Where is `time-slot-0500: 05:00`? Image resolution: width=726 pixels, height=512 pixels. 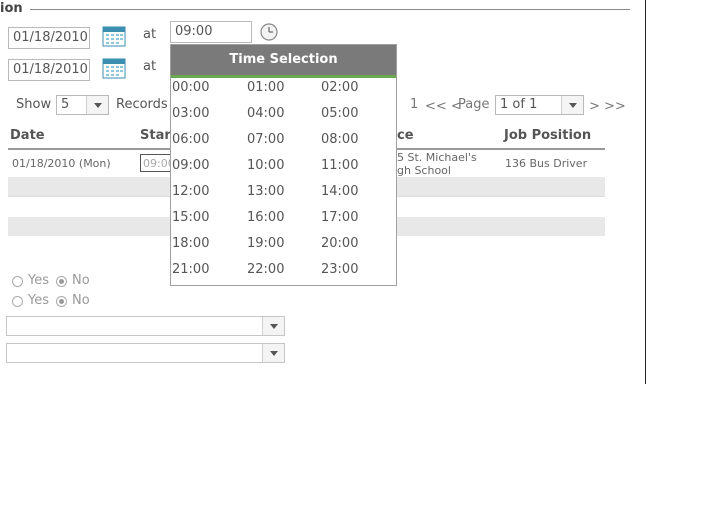
time-slot-0500: 05:00 is located at coordinates (339, 113).